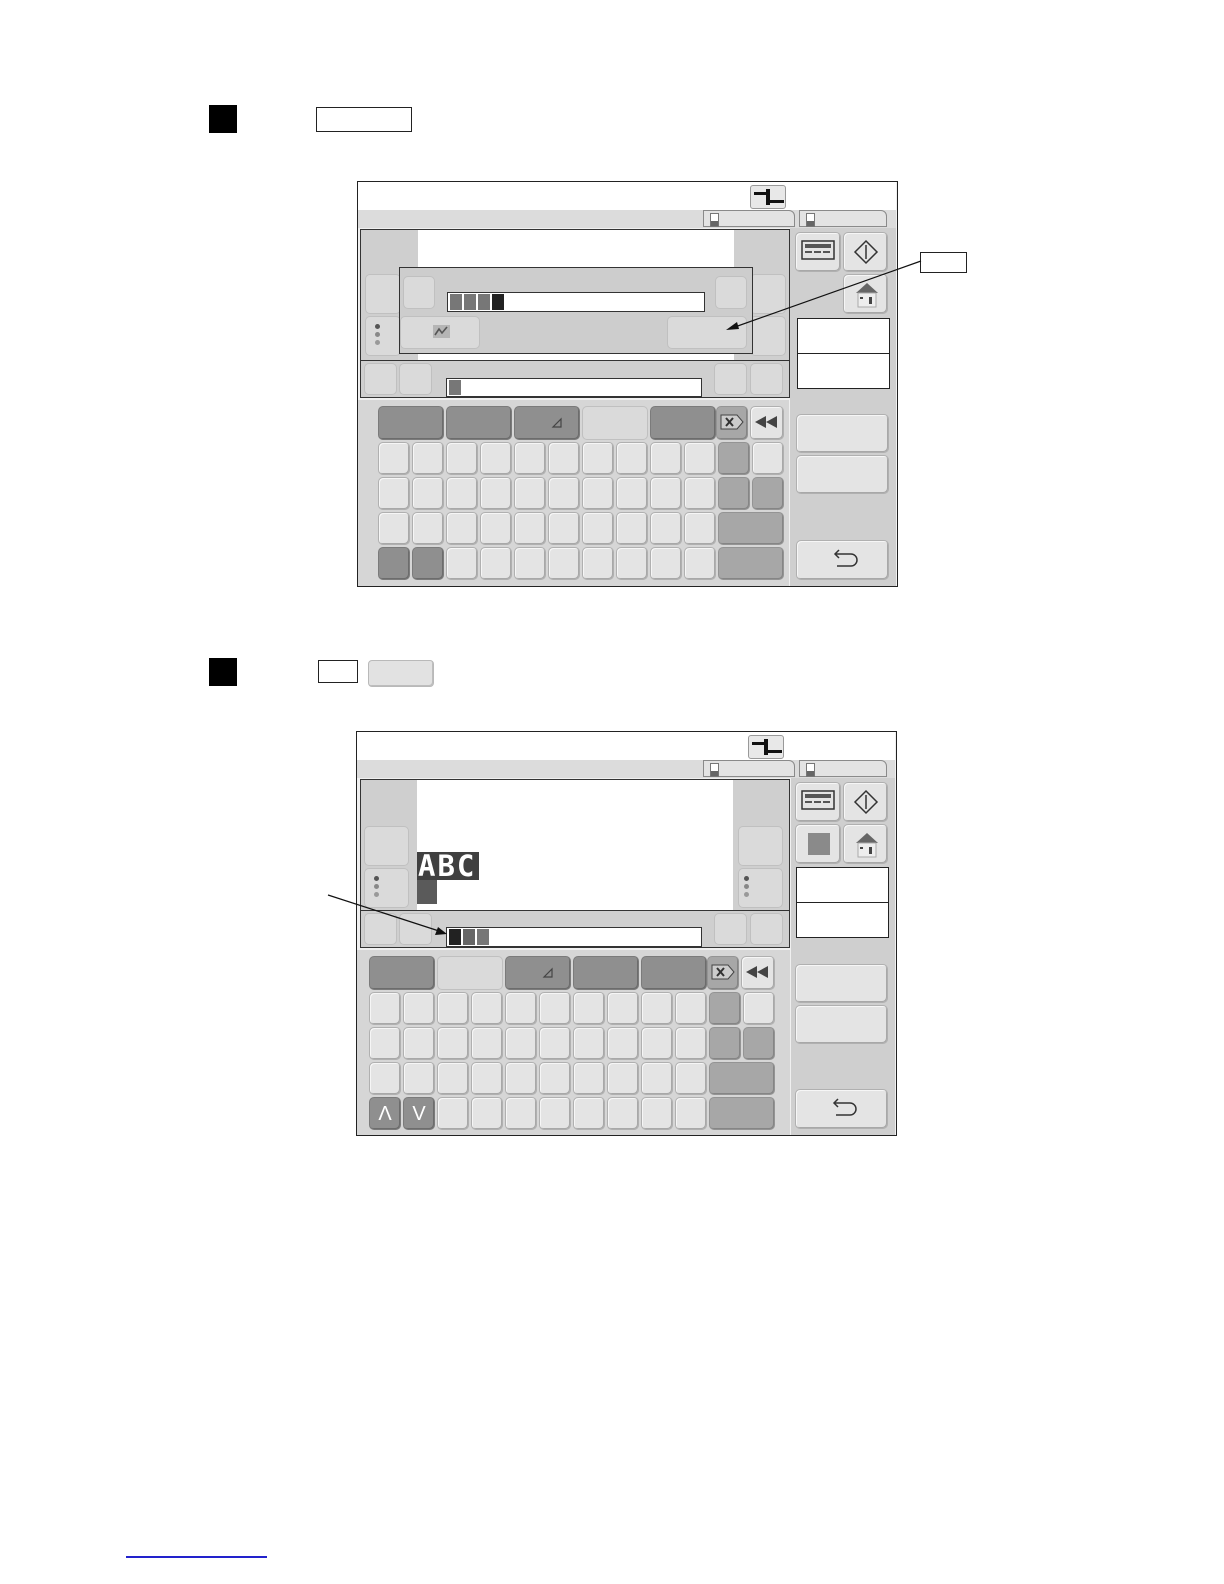 The height and width of the screenshot is (1584, 1224). Describe the element at coordinates (767, 423) in the screenshot. I see `backspace-key` at that location.